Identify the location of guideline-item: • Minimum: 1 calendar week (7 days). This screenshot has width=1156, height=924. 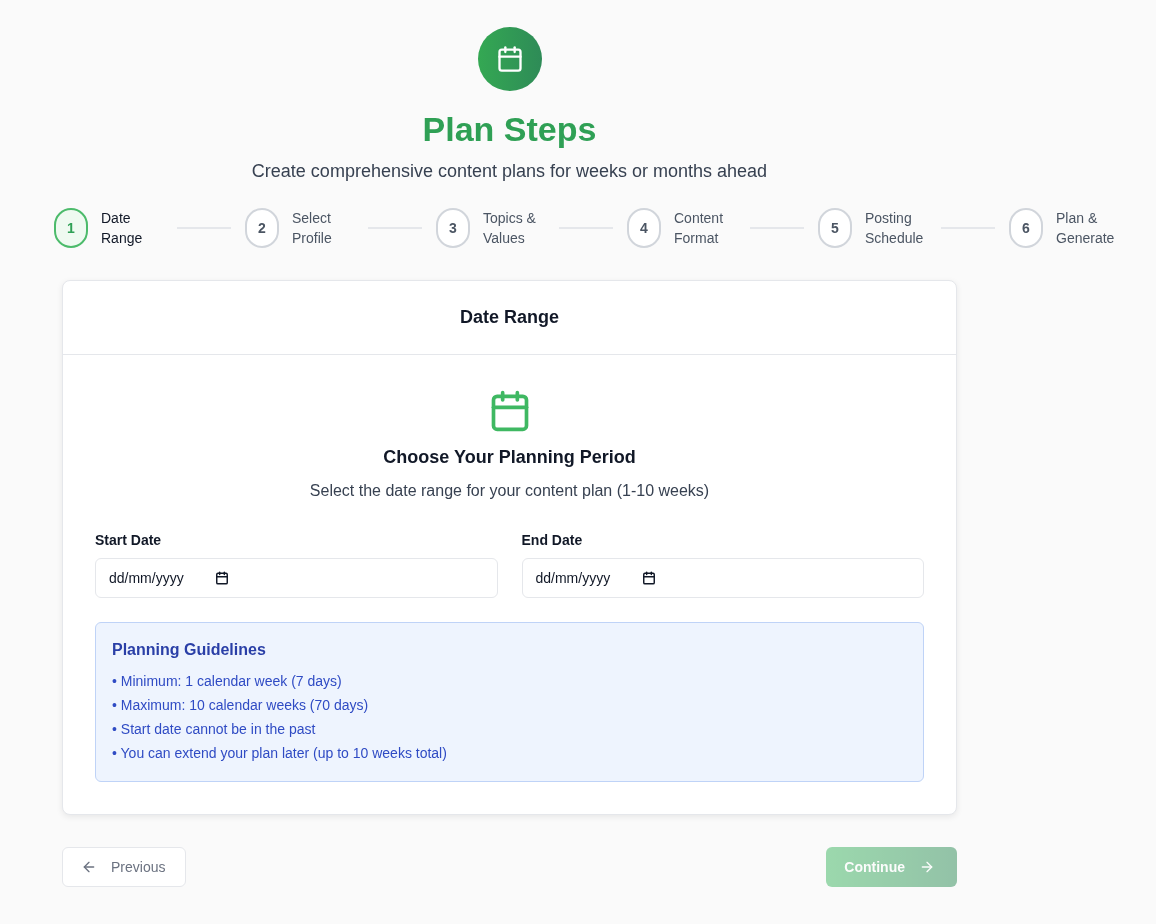
(227, 681).